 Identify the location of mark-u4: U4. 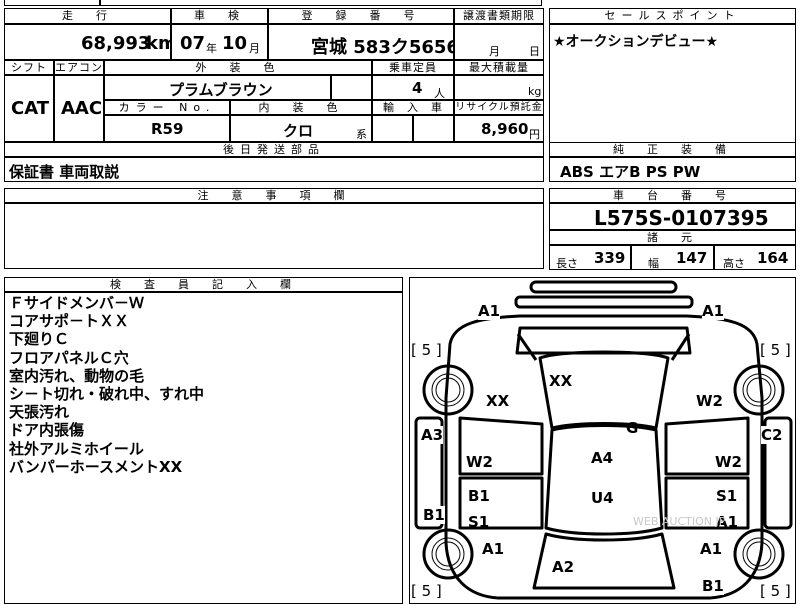
(602, 498).